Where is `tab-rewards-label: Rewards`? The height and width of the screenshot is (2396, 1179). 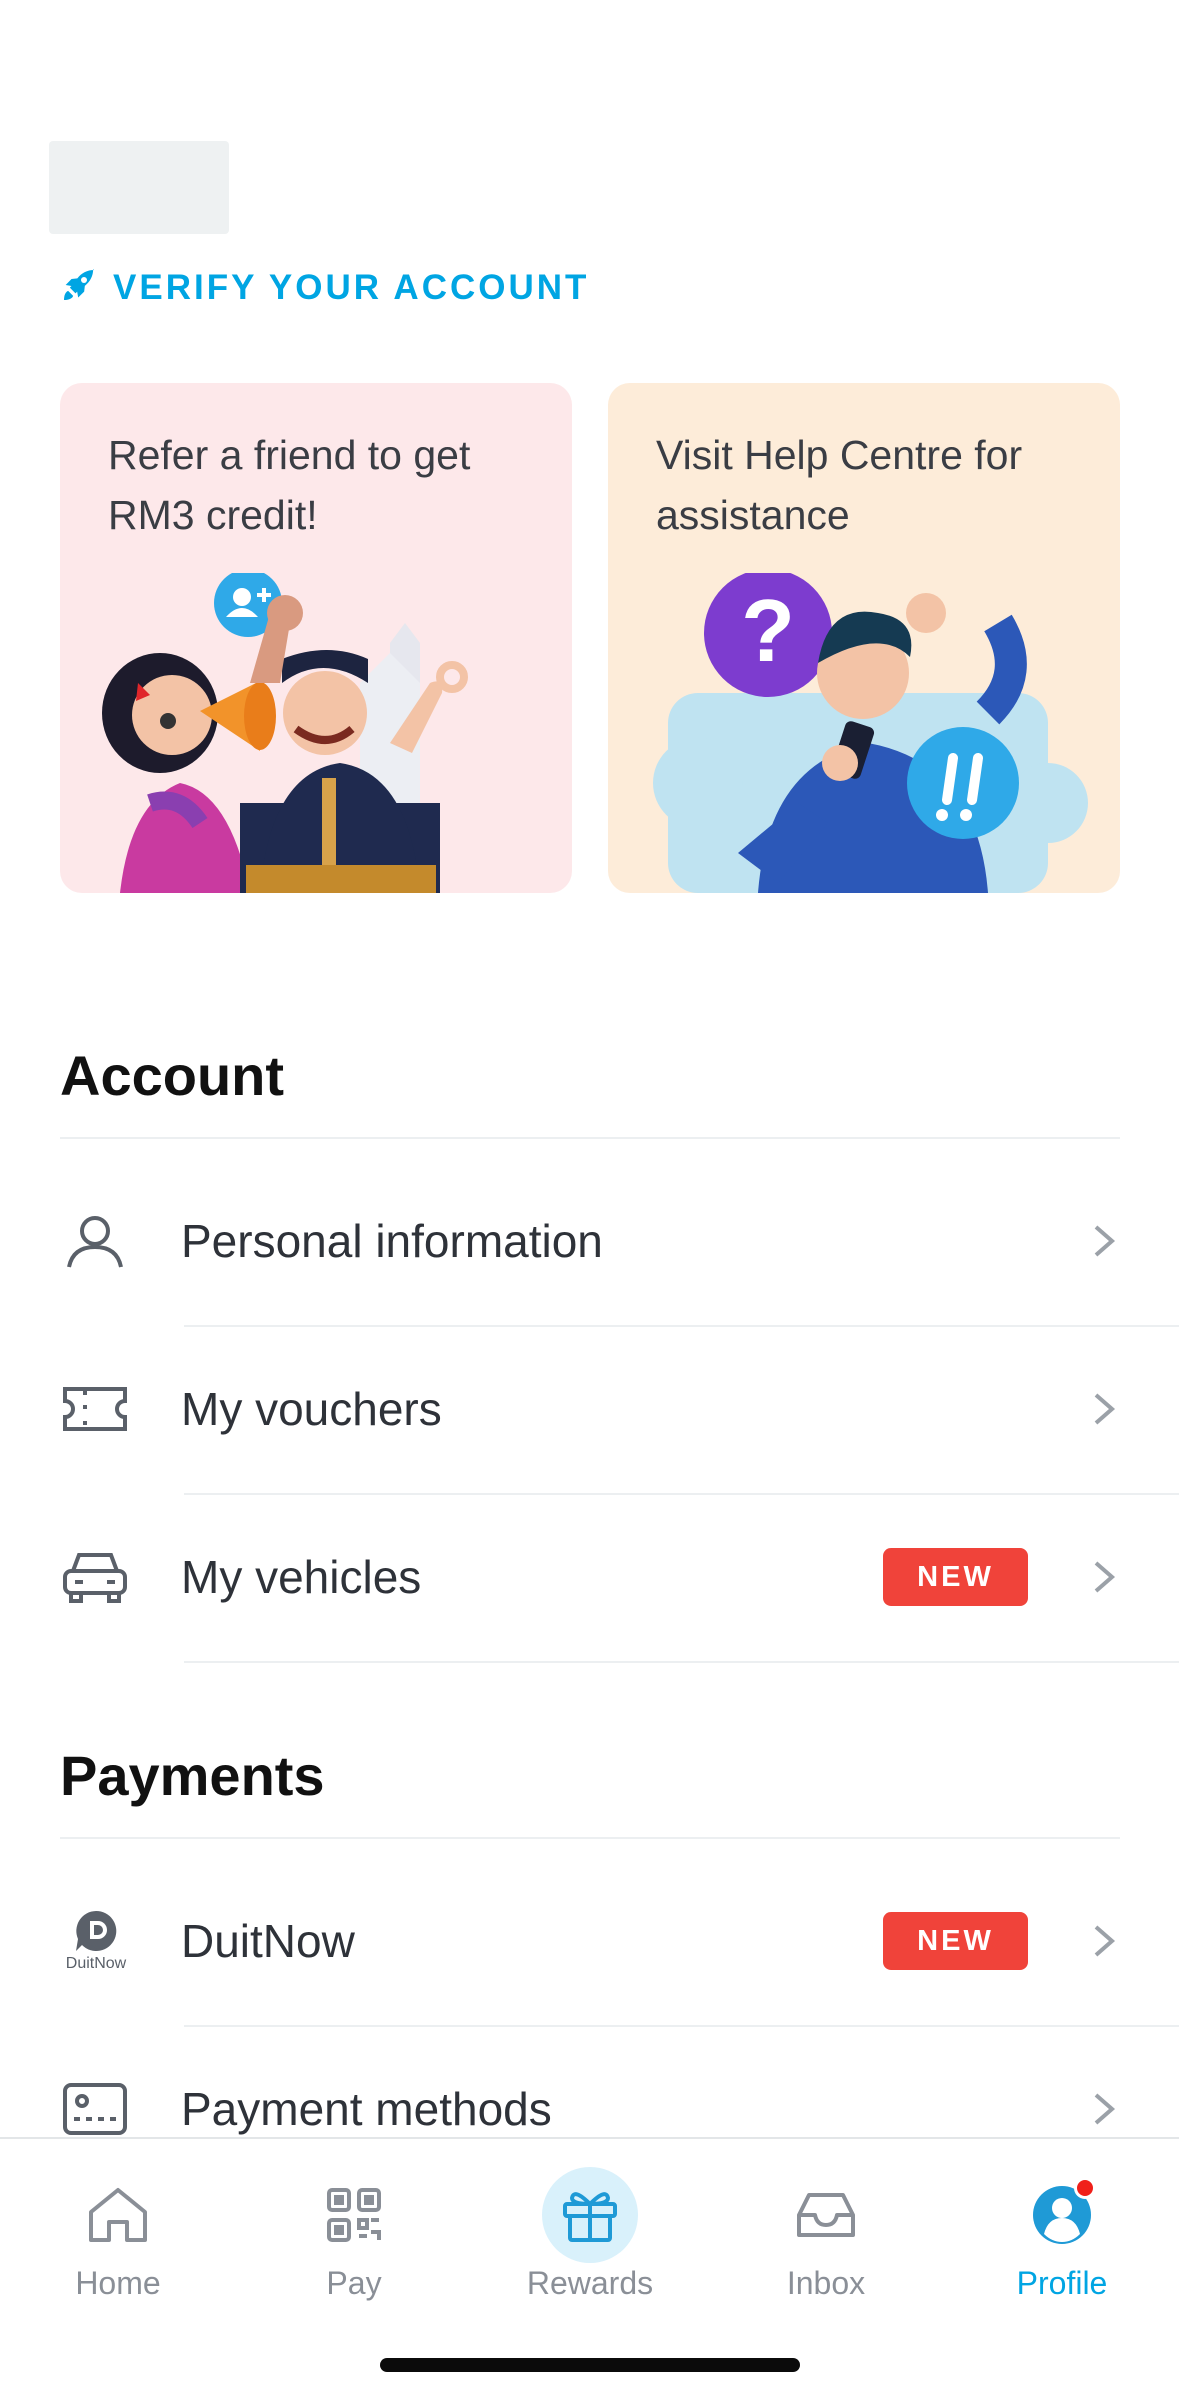
tab-rewards-label: Rewards is located at coordinates (590, 2283).